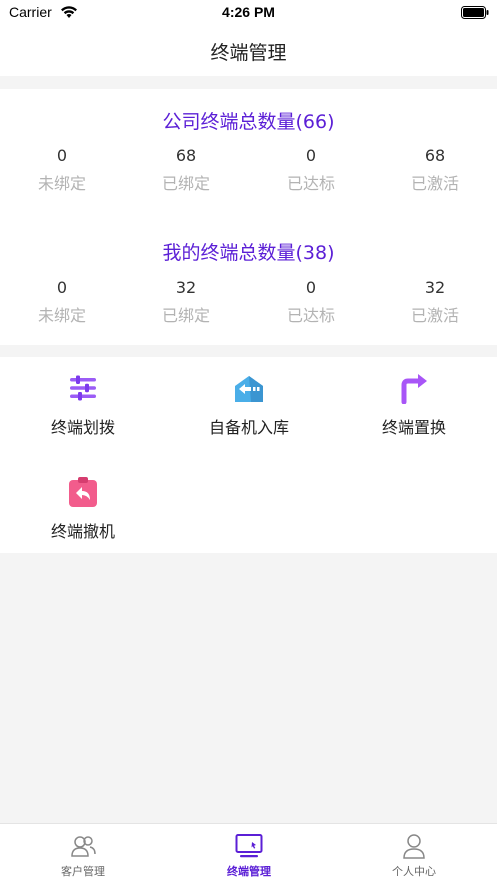 The image size is (497, 883). I want to click on terminal-withdraw-button: 终端撤机, so click(83, 509).